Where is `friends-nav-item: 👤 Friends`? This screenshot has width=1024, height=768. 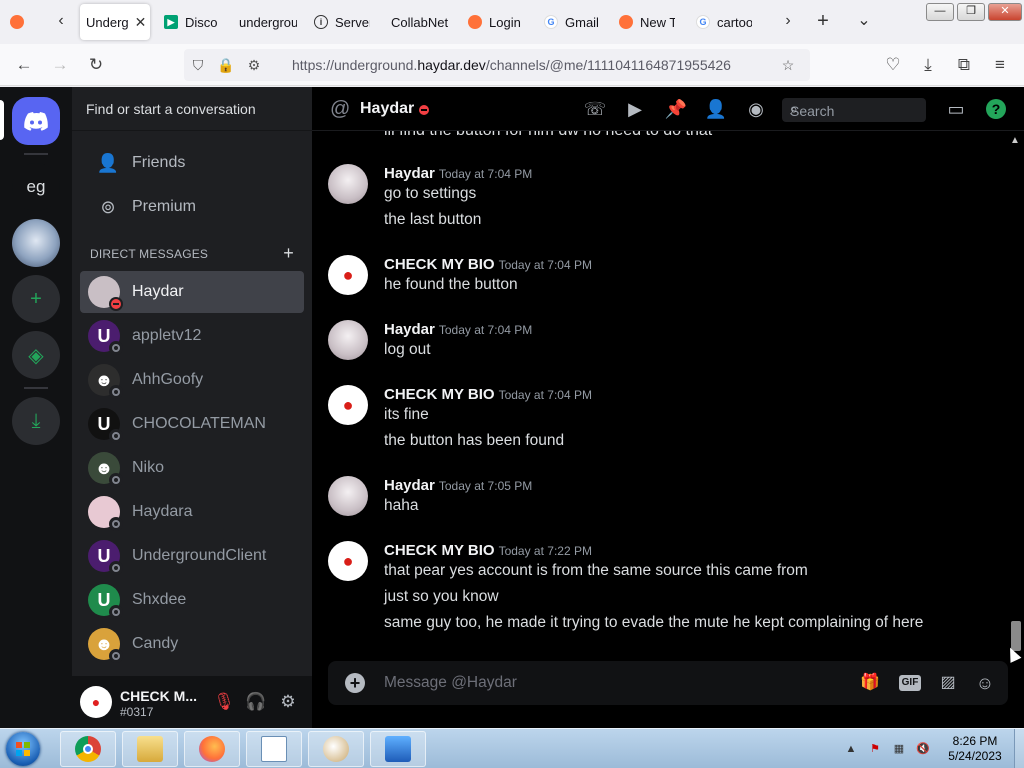
friends-nav-item: 👤 Friends is located at coordinates (192, 163).